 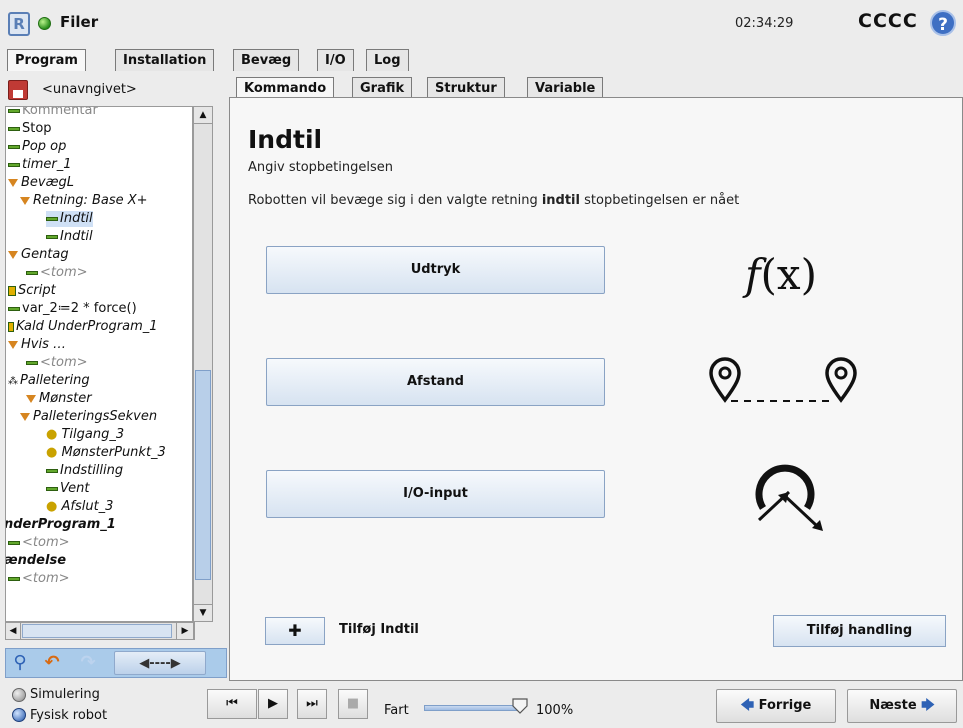 What do you see at coordinates (13, 631) in the screenshot?
I see `scroll-left-icon: ◀` at bounding box center [13, 631].